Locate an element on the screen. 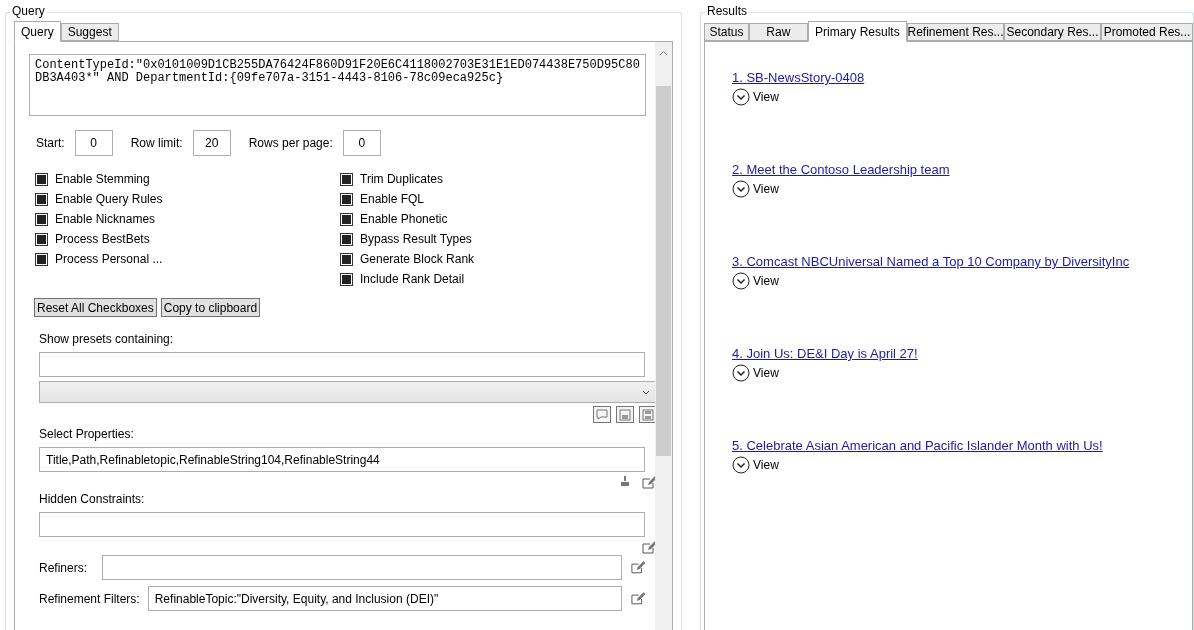 This screenshot has height=630, width=1194. field-label: Refiners: is located at coordinates (63, 567).